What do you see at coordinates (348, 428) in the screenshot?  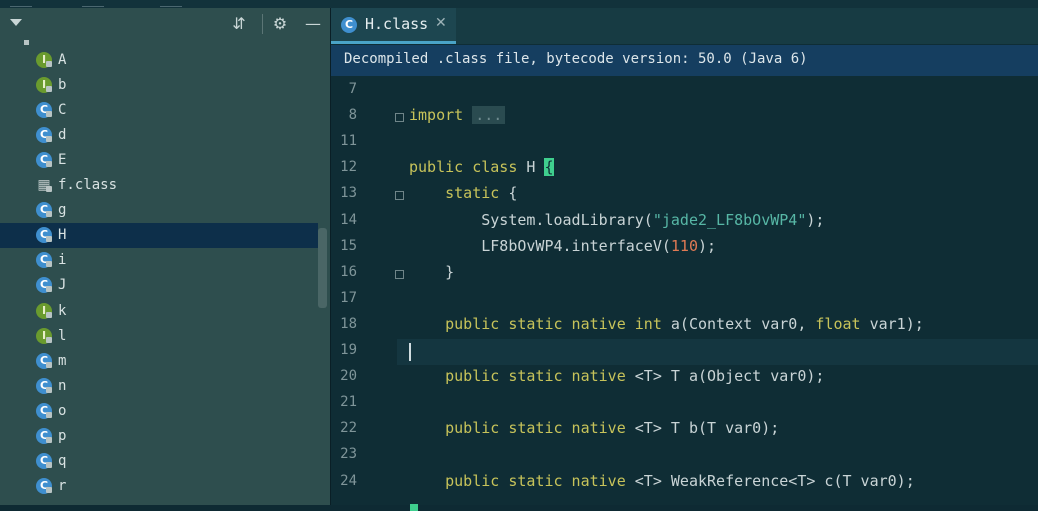 I see `line-number: 22` at bounding box center [348, 428].